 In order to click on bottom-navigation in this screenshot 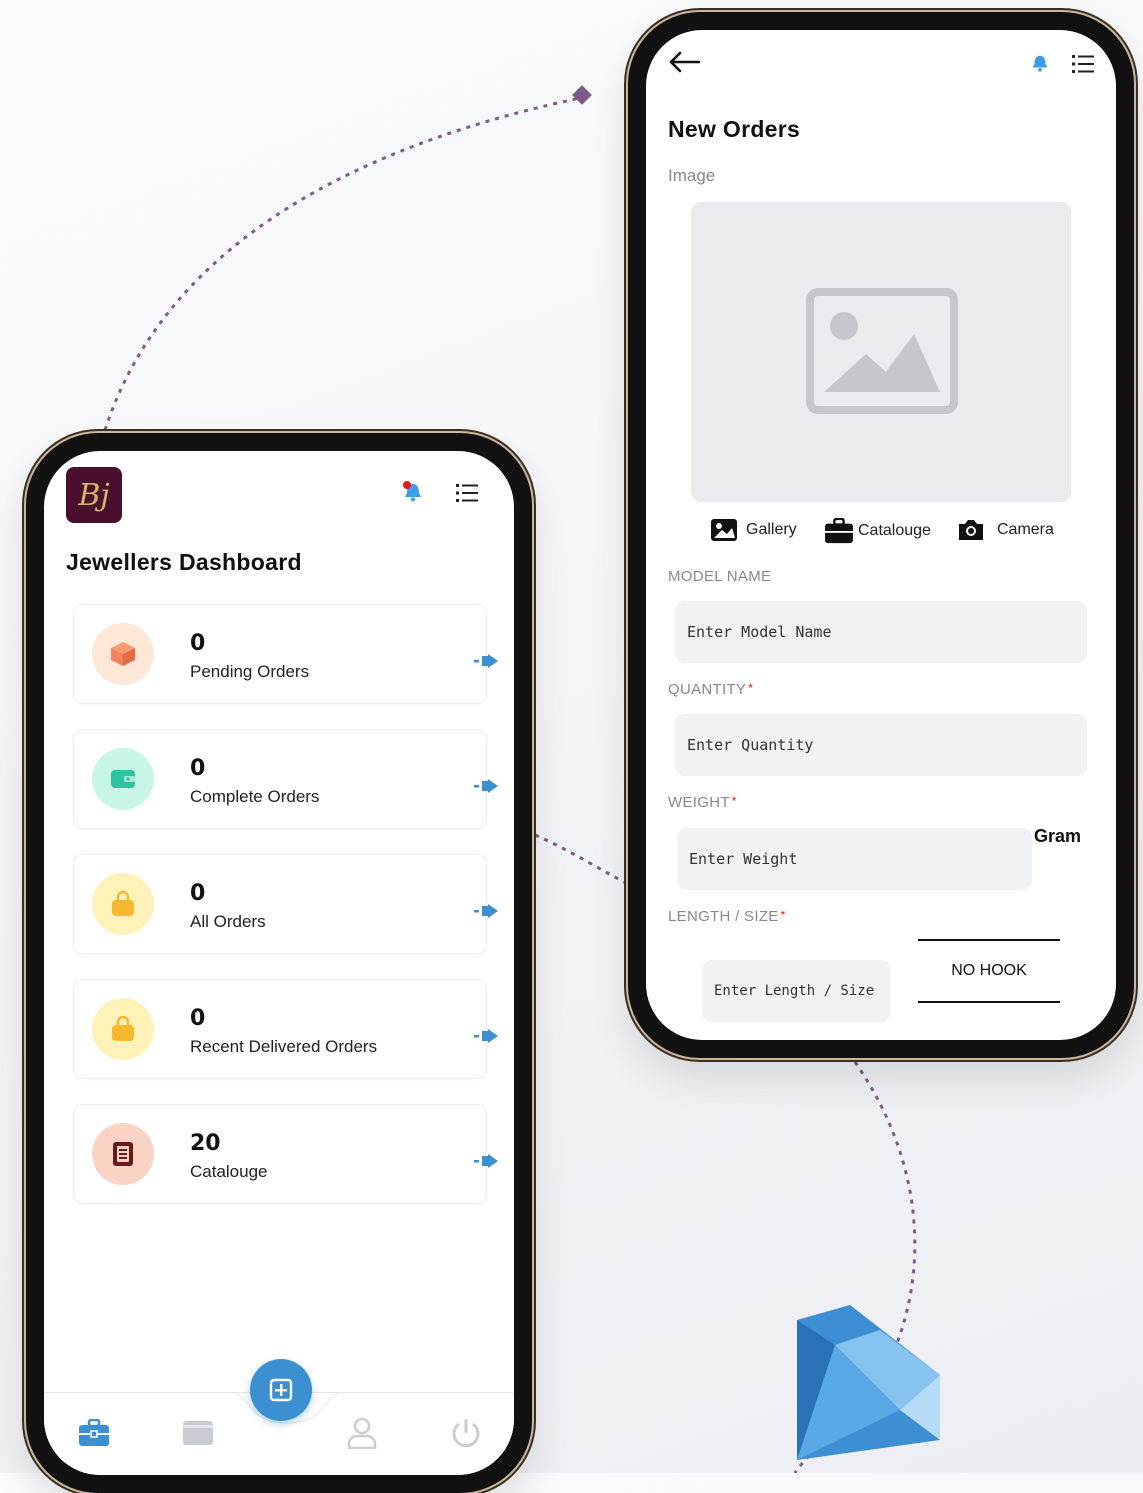, I will do `click(279, 1417)`.